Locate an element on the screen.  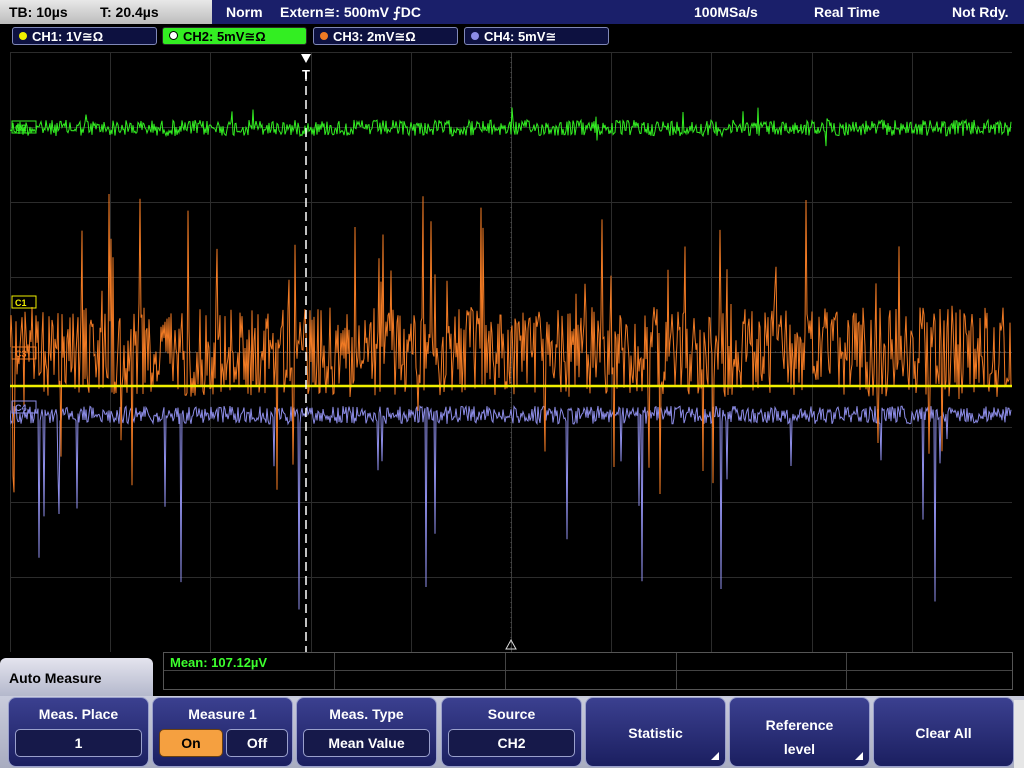
reference-level-key: Reference level is located at coordinates (799, 732).